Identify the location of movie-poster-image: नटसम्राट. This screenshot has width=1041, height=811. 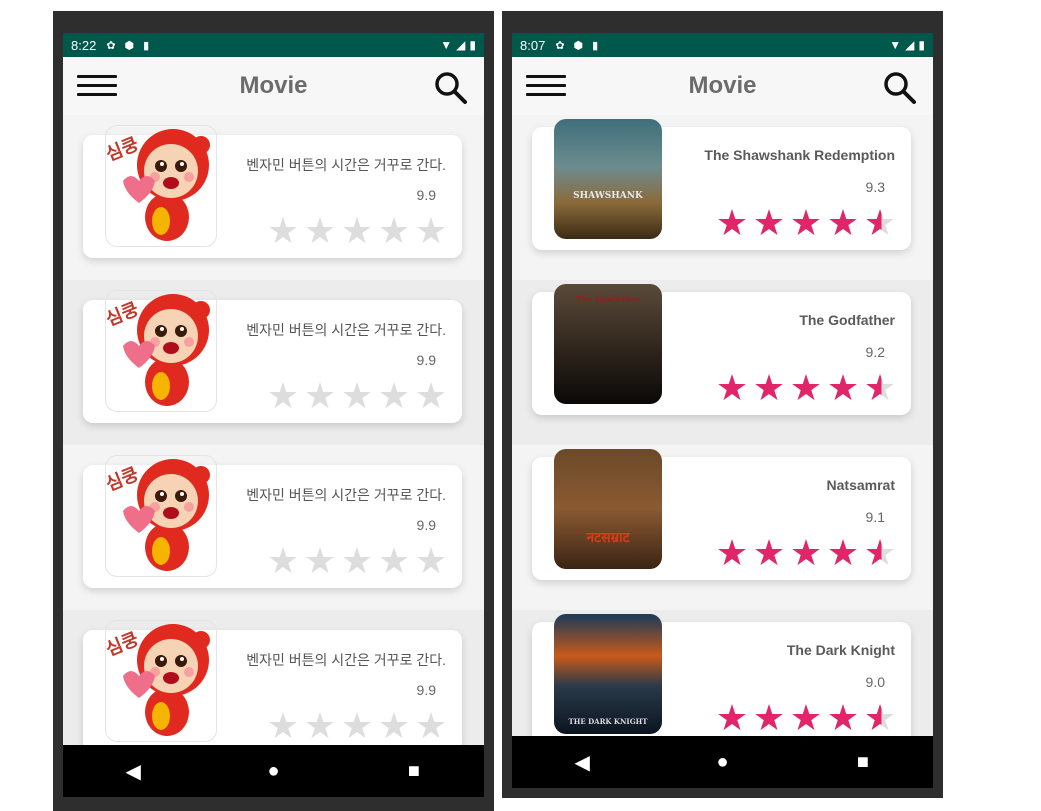
(608, 509).